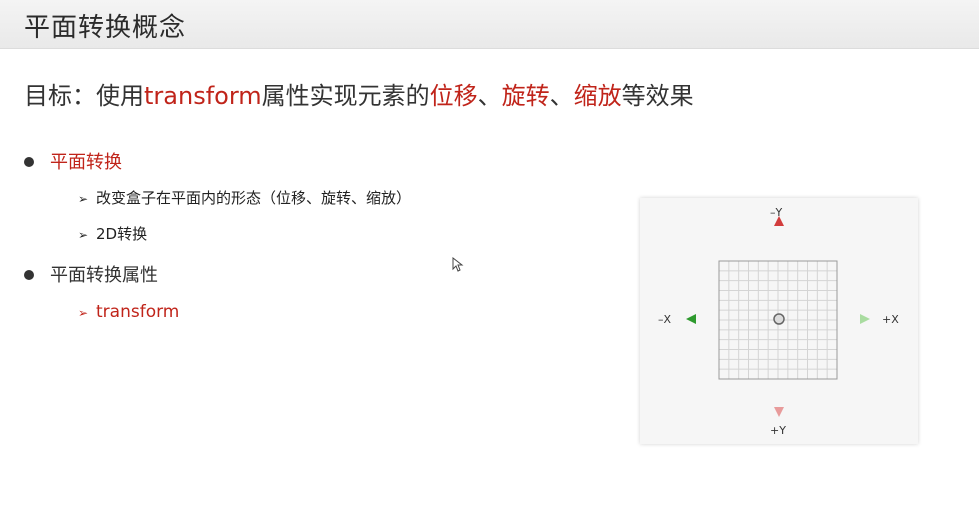  Describe the element at coordinates (597, 96) in the screenshot. I see `goal-item-scale: 缩放` at that location.